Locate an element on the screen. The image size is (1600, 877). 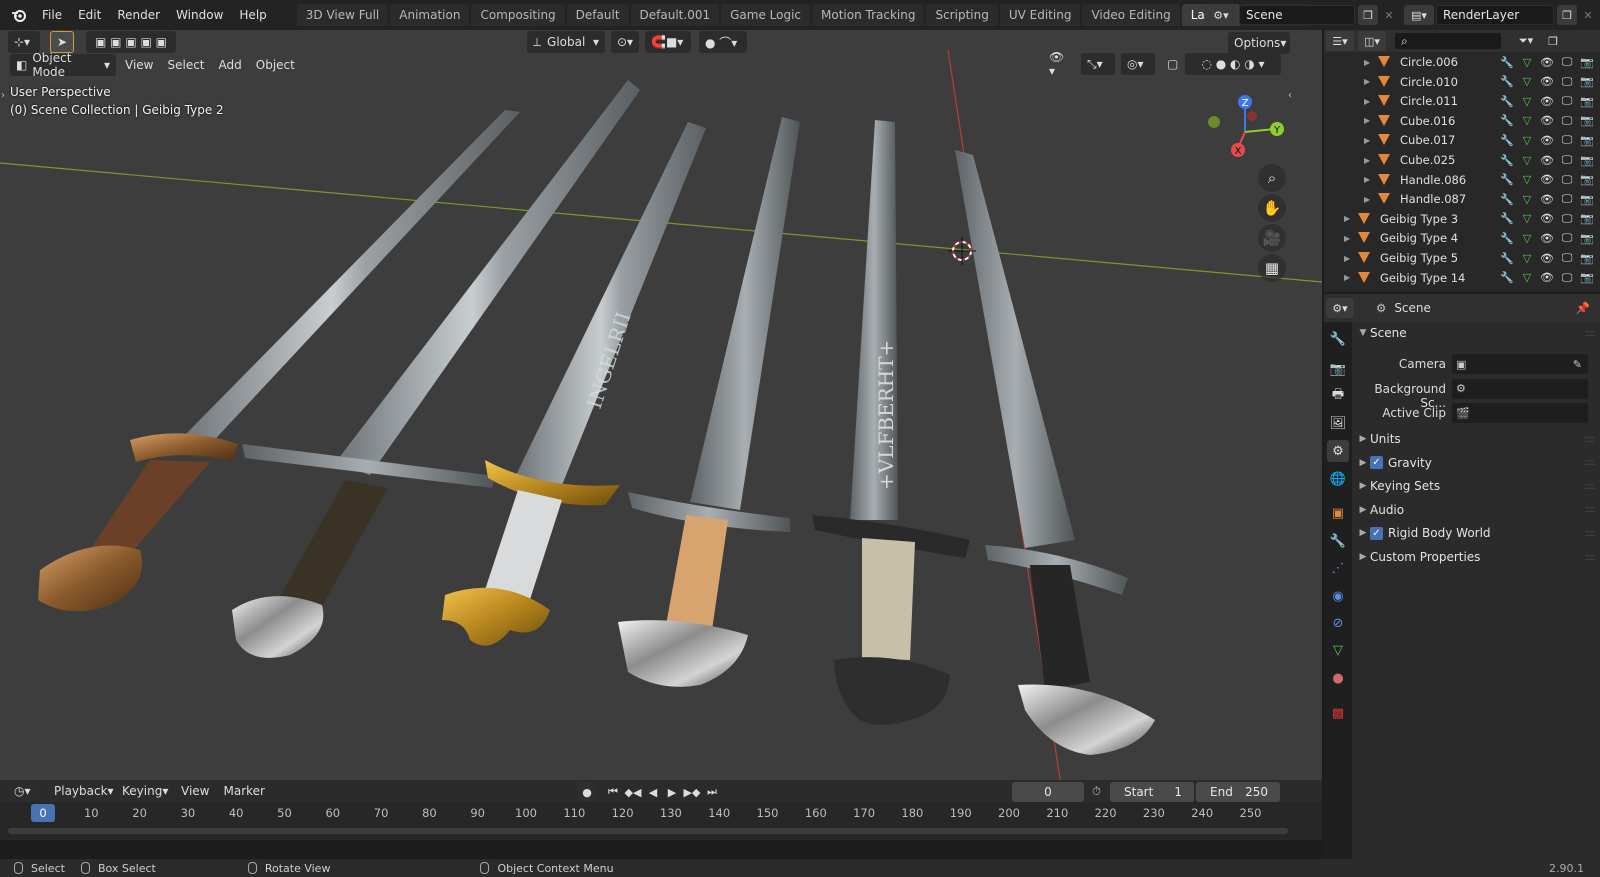
workspace-tab-game-logic: Game Logic is located at coordinates (766, 15).